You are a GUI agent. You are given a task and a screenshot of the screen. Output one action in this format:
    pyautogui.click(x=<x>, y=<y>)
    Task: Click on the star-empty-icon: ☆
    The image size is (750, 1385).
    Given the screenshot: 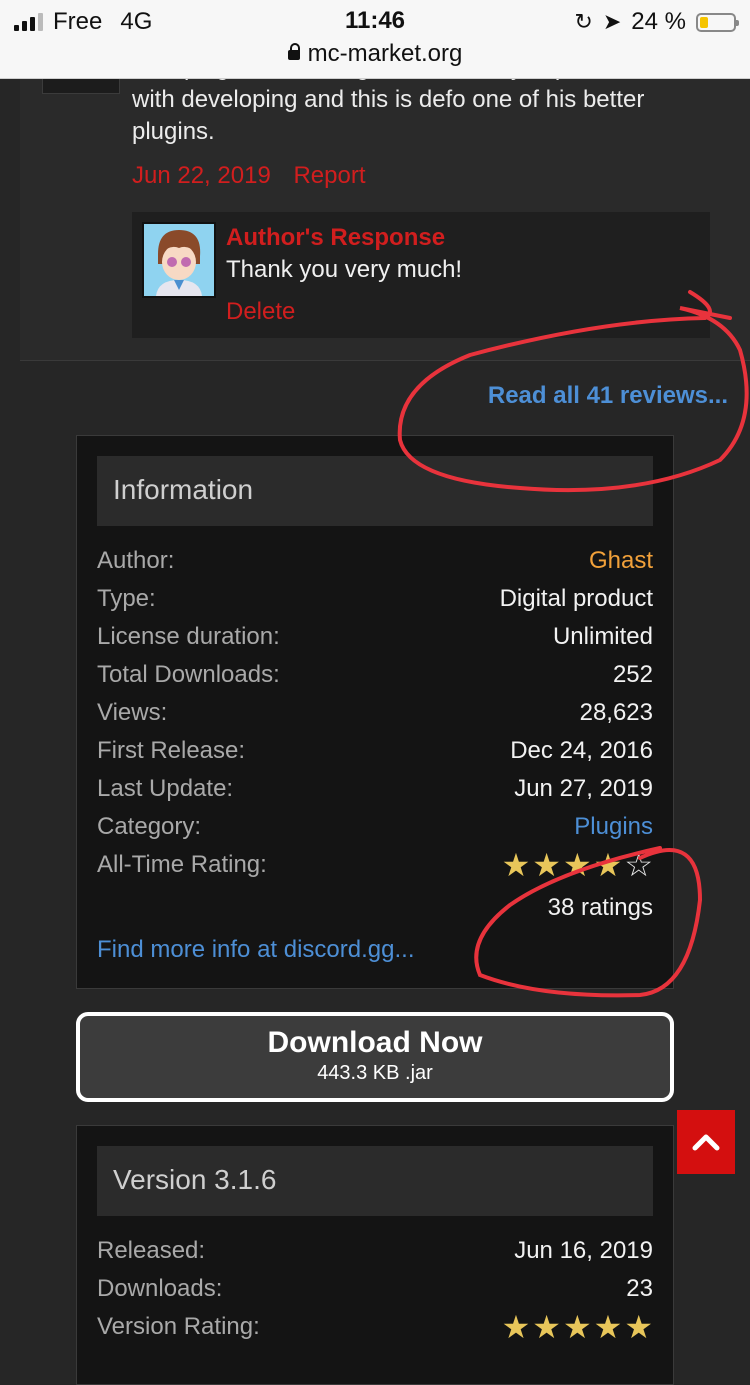 What is the action you would take?
    pyautogui.click(x=638, y=865)
    